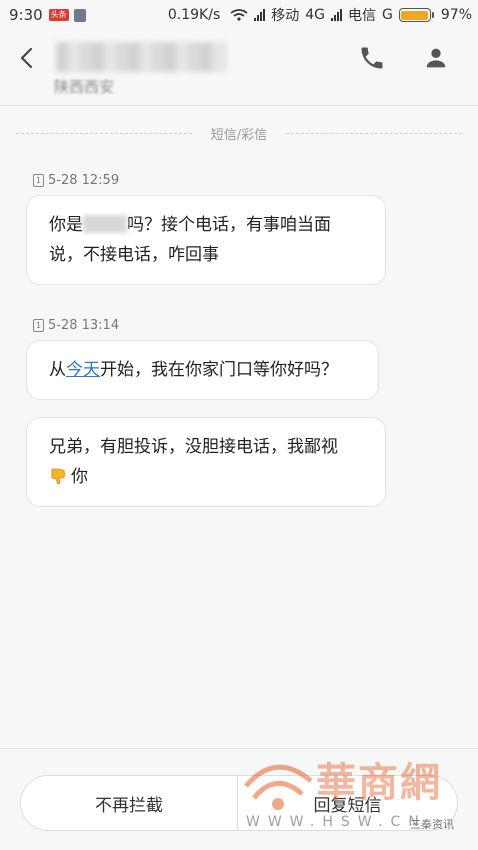  I want to click on contact-name-redacted, so click(141, 57).